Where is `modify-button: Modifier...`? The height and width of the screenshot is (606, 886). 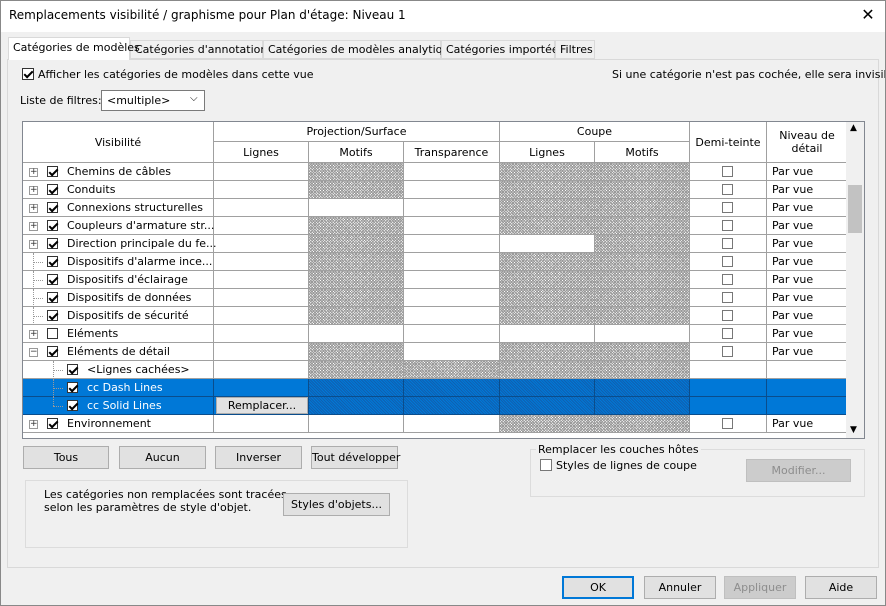
modify-button: Modifier... is located at coordinates (798, 470).